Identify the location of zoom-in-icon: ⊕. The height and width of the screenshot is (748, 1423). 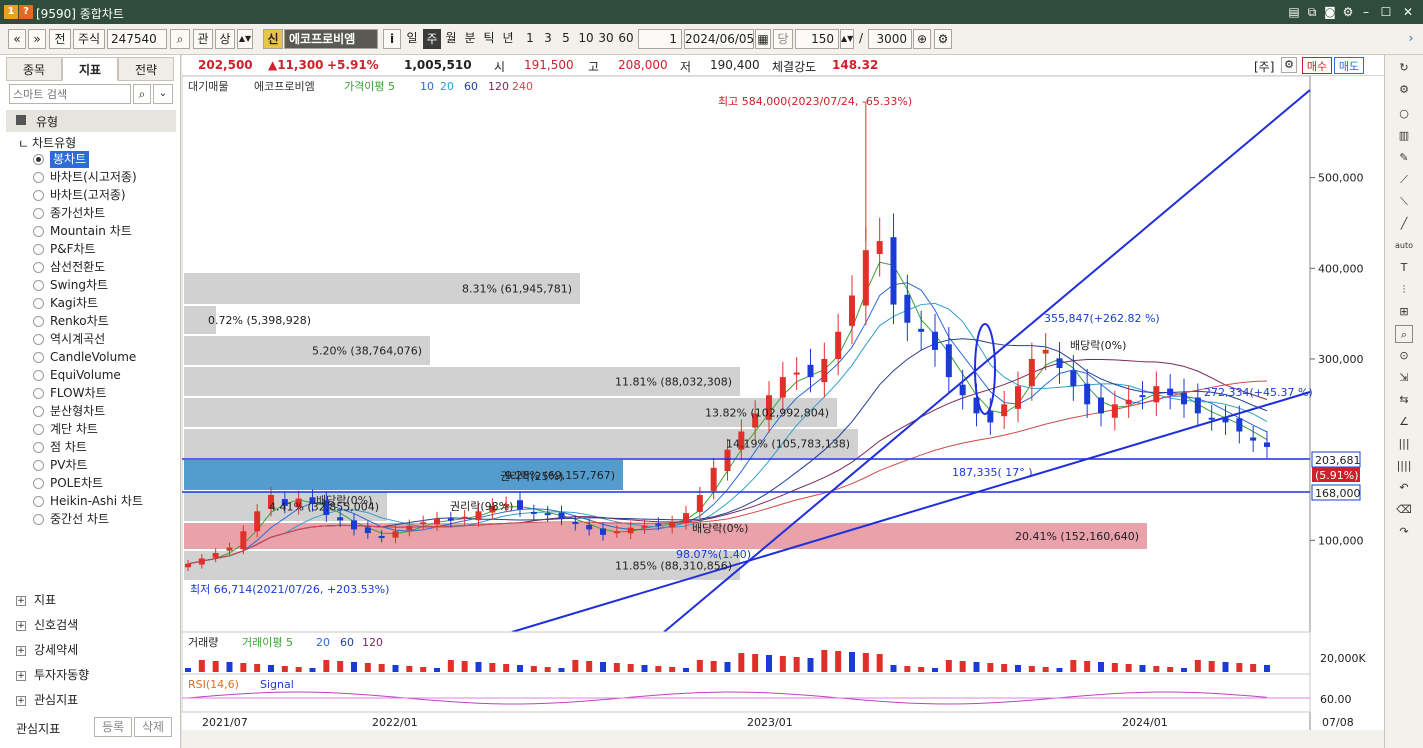
(922, 39).